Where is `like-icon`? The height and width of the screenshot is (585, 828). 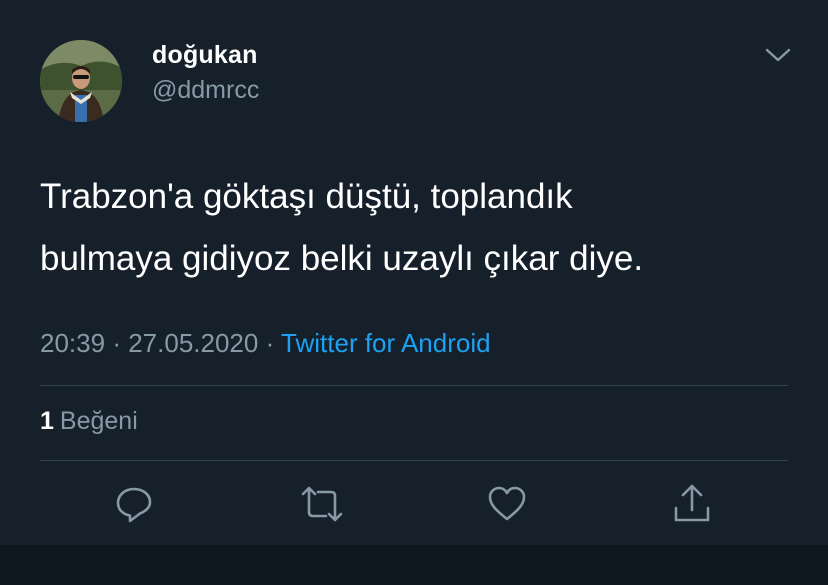 like-icon is located at coordinates (507, 503).